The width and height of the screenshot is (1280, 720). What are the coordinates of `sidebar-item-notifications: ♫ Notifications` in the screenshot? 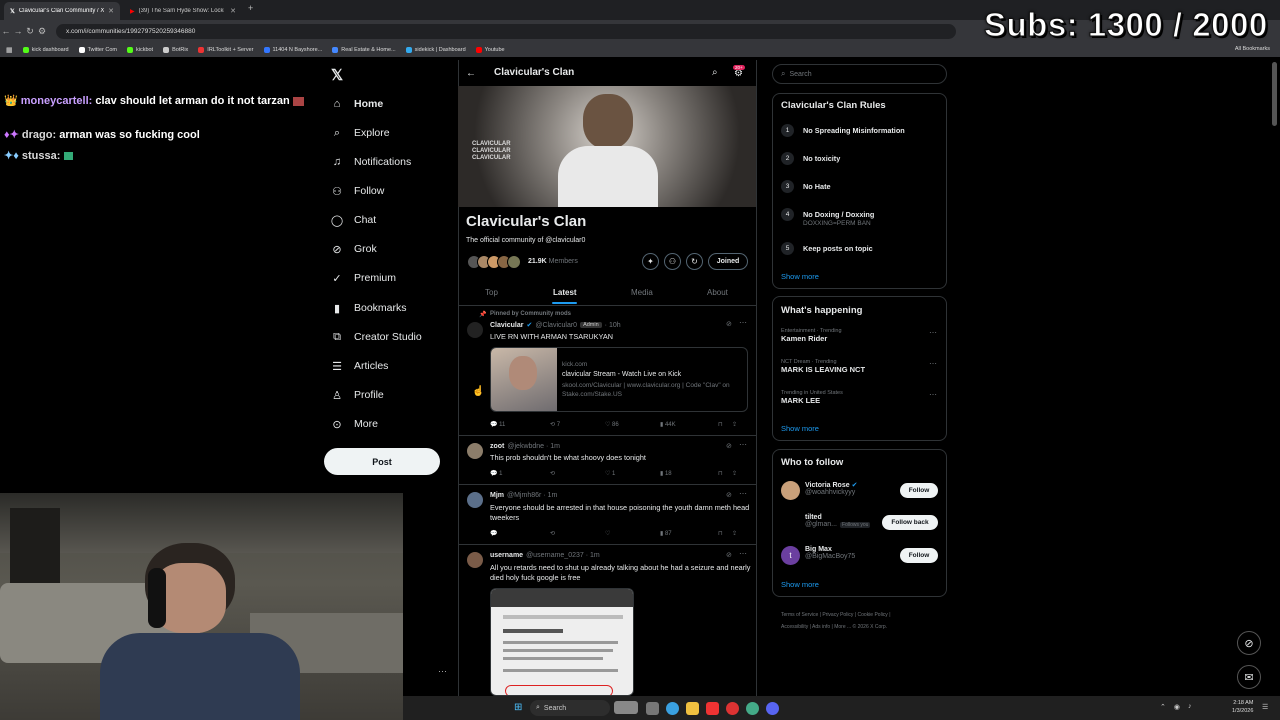 It's located at (370, 162).